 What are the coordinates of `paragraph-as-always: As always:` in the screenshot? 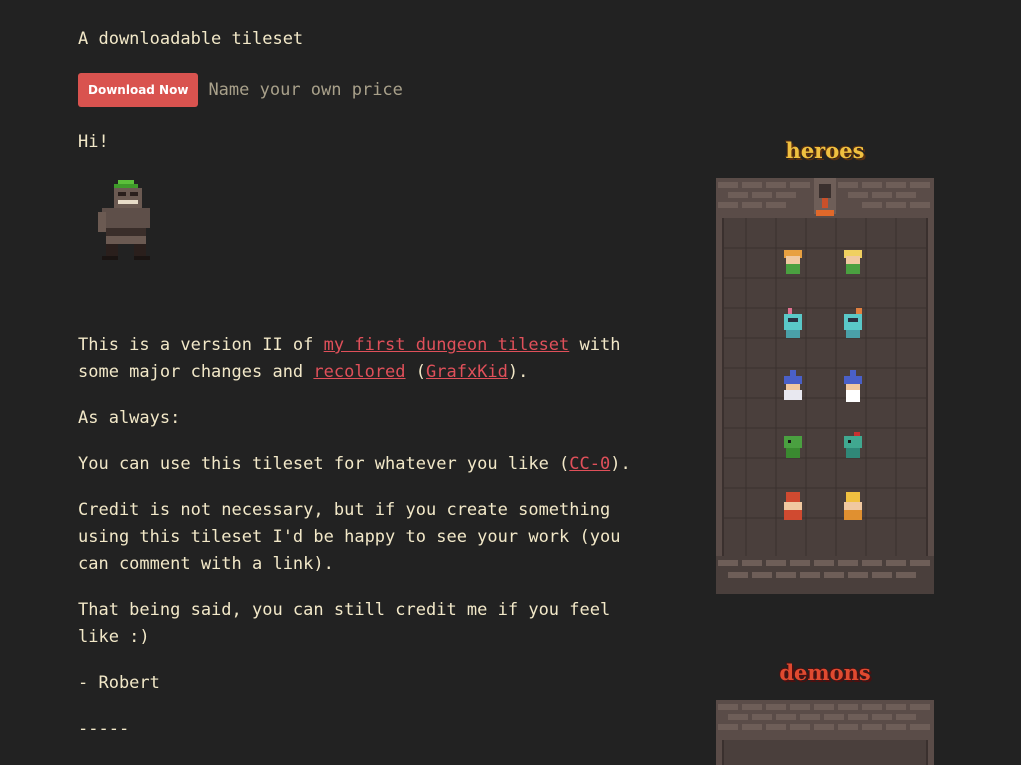 It's located at (129, 418).